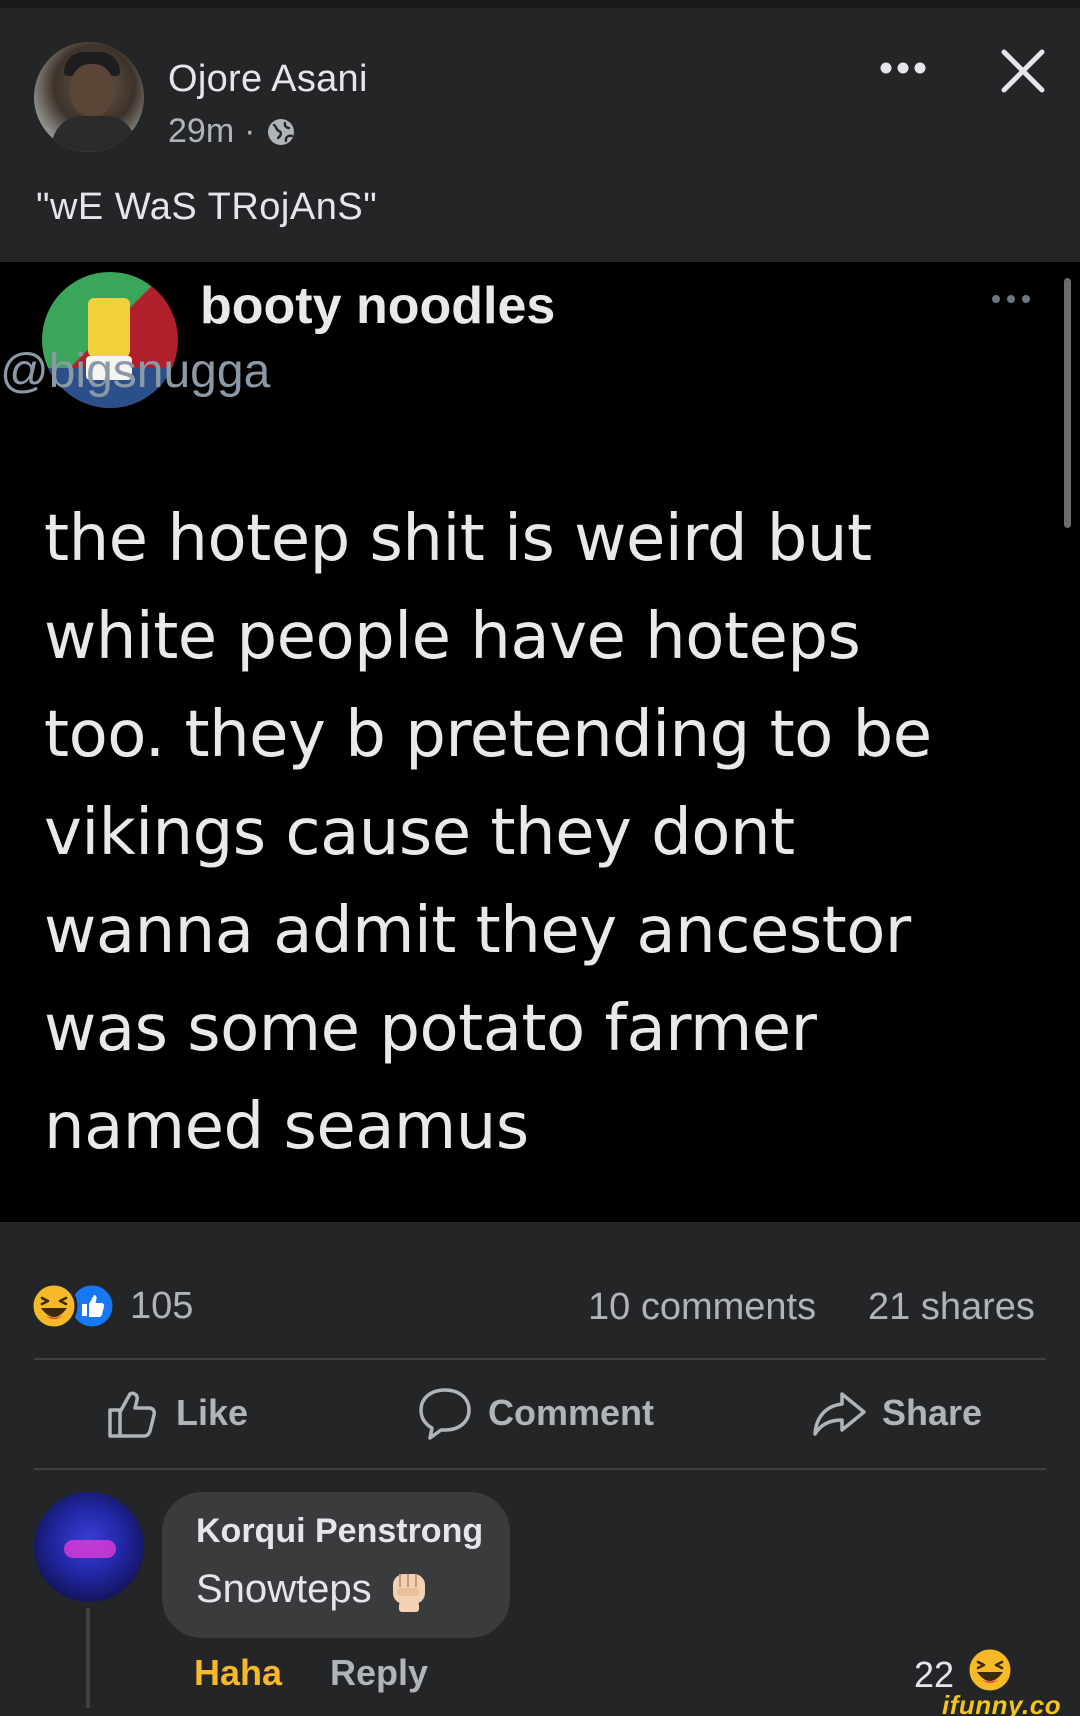  What do you see at coordinates (89, 1547) in the screenshot?
I see `commenter-avatar` at bounding box center [89, 1547].